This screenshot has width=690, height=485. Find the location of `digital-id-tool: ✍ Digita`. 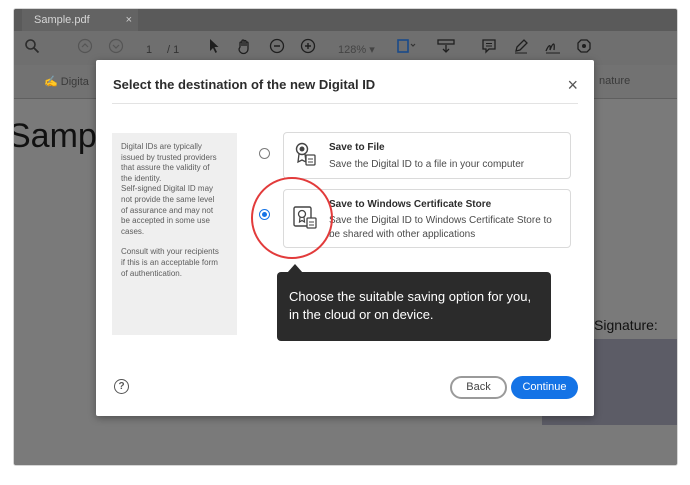

digital-id-tool: ✍ Digita is located at coordinates (66, 81).